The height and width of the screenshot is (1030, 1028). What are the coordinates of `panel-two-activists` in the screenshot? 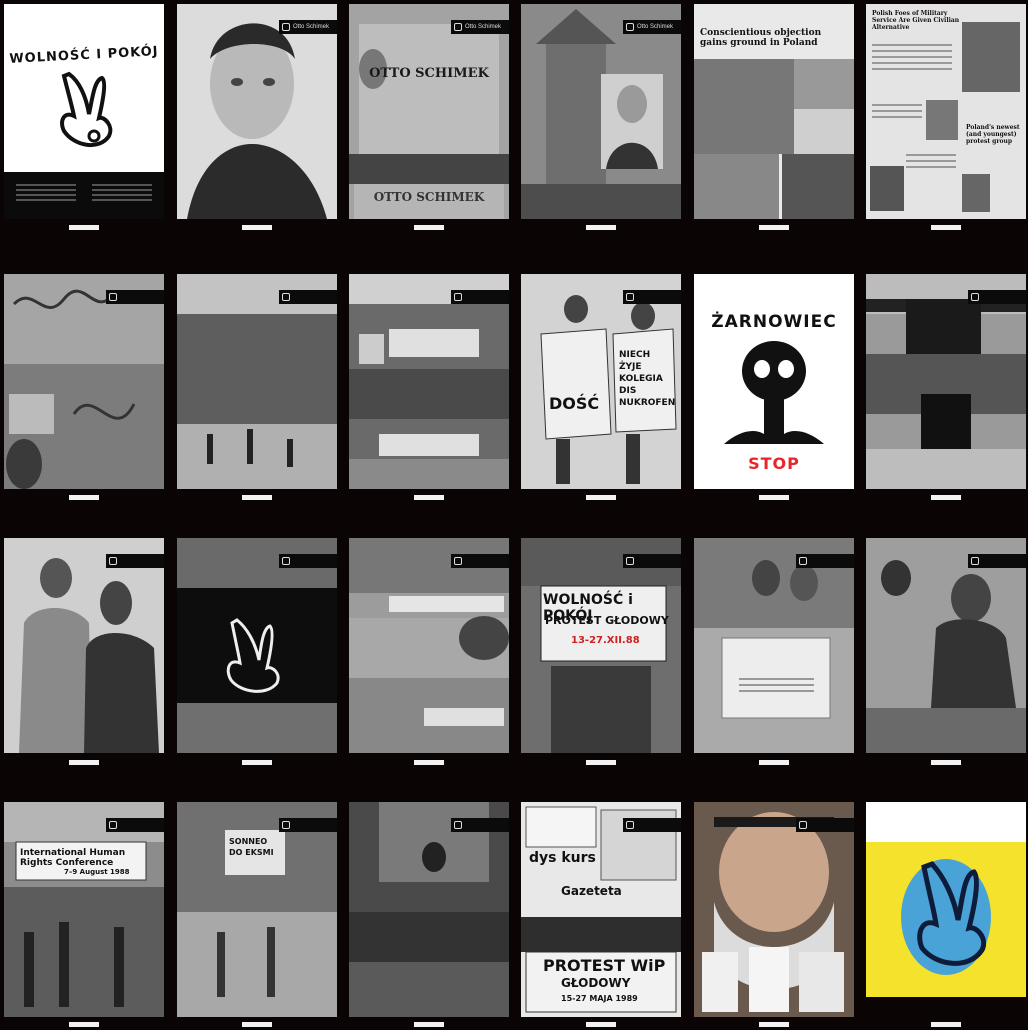 It's located at (84, 645).